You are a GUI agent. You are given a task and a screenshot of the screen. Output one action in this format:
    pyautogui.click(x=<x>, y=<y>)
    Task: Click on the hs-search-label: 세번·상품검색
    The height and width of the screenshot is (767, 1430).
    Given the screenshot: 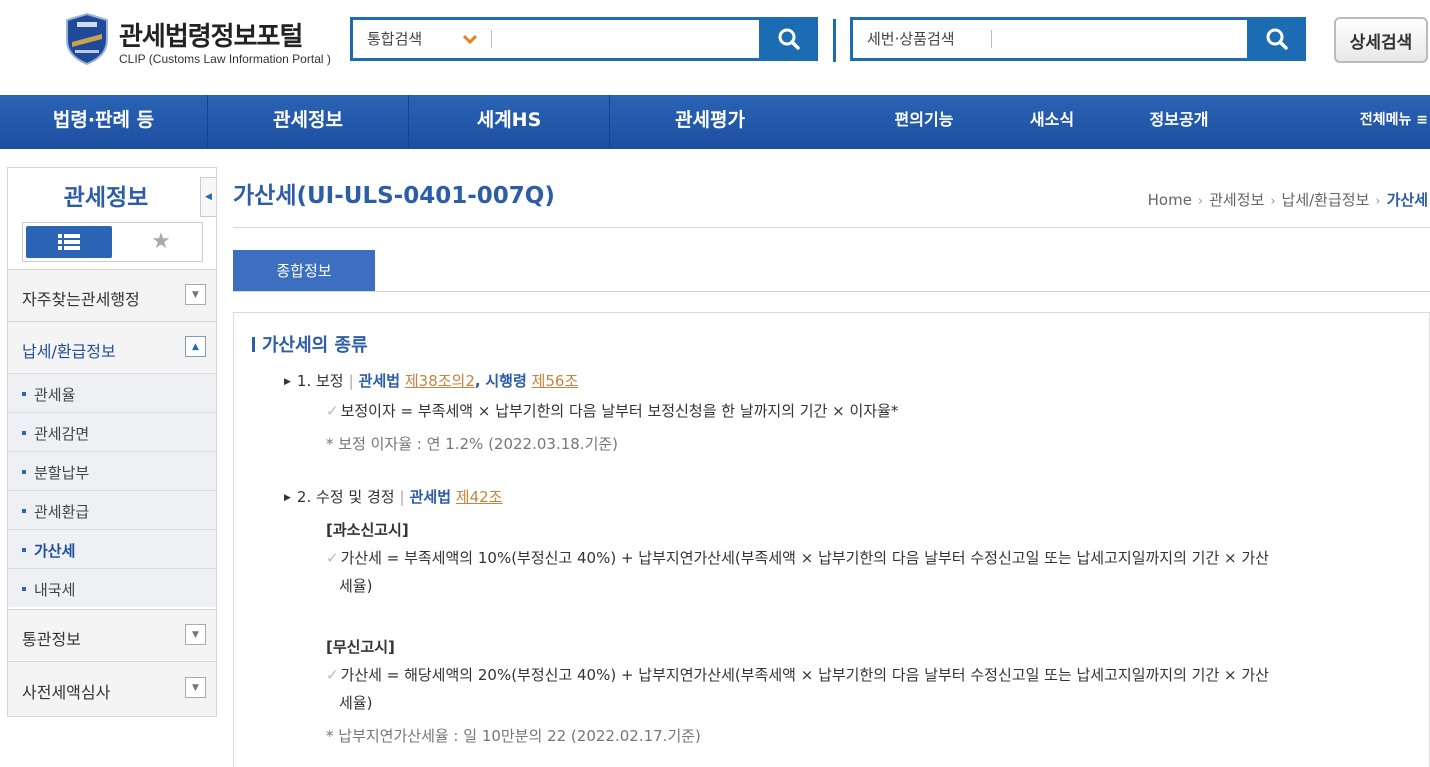 What is the action you would take?
    pyautogui.click(x=911, y=39)
    